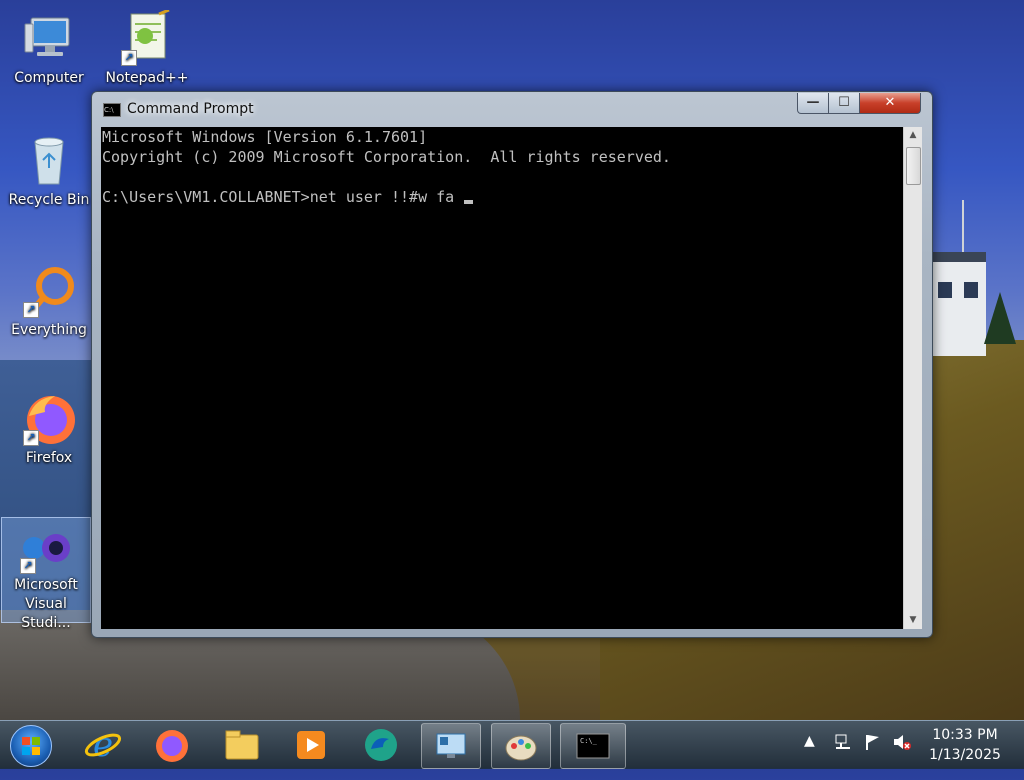 The width and height of the screenshot is (1024, 780). What do you see at coordinates (890, 103) in the screenshot?
I see `close-button: ✕` at bounding box center [890, 103].